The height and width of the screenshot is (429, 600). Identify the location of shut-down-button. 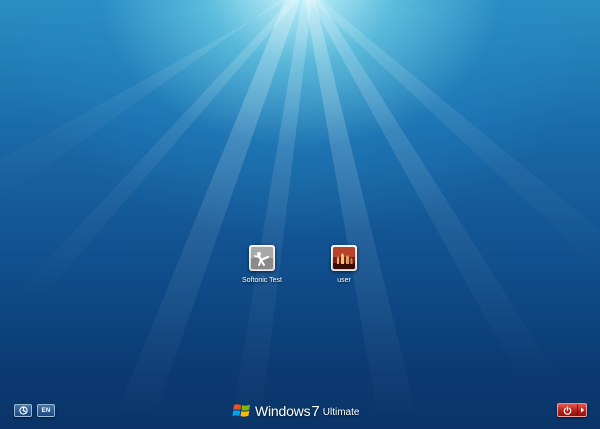
(572, 410).